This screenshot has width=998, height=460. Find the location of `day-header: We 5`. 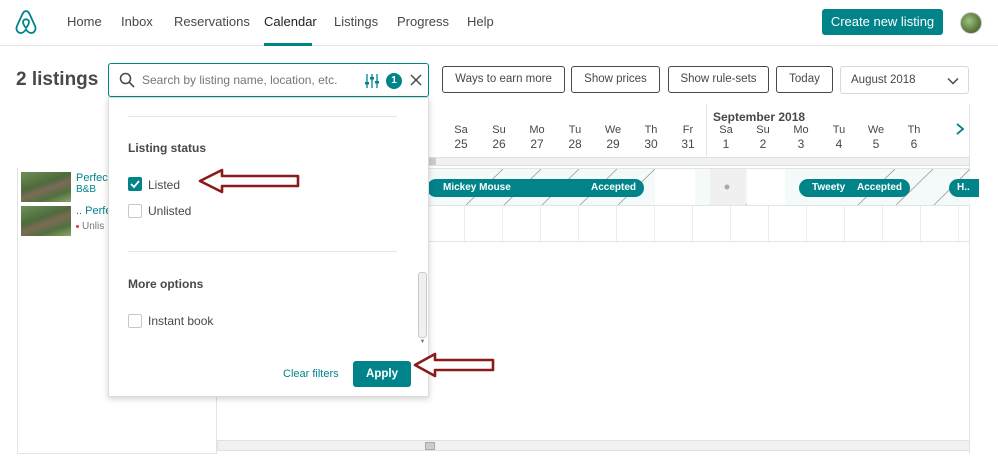

day-header: We 5 is located at coordinates (876, 137).